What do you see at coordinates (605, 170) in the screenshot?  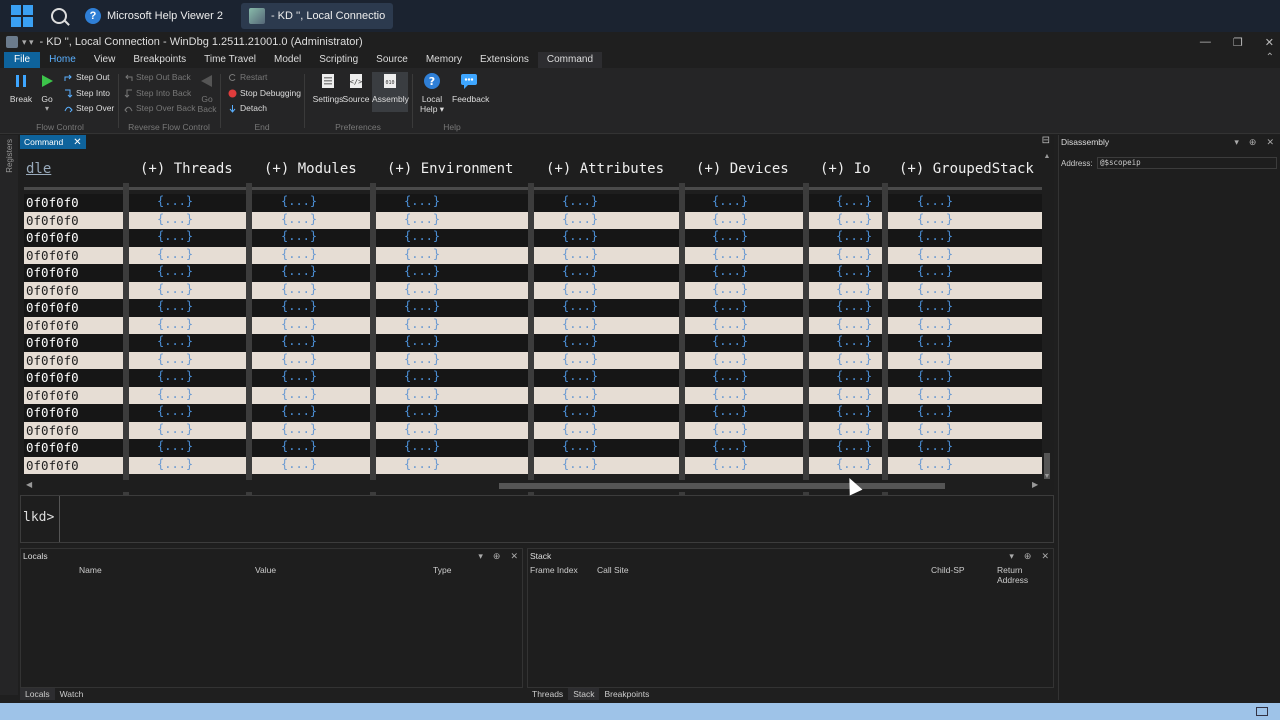 I see `column-header-attributes: (+) Attributes` at bounding box center [605, 170].